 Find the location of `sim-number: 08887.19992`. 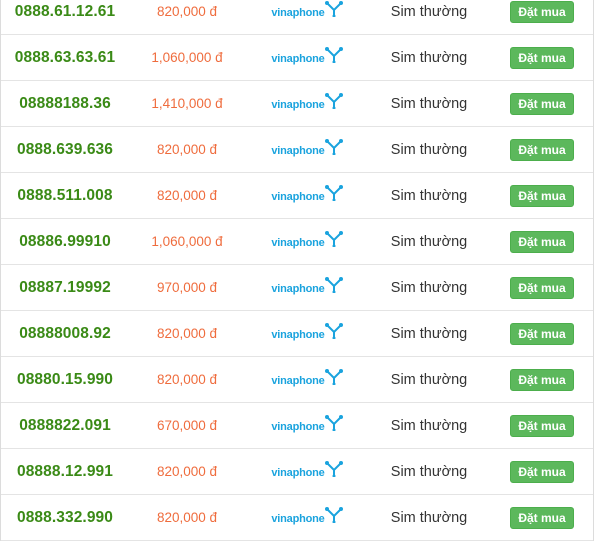

sim-number: 08887.19992 is located at coordinates (65, 288).